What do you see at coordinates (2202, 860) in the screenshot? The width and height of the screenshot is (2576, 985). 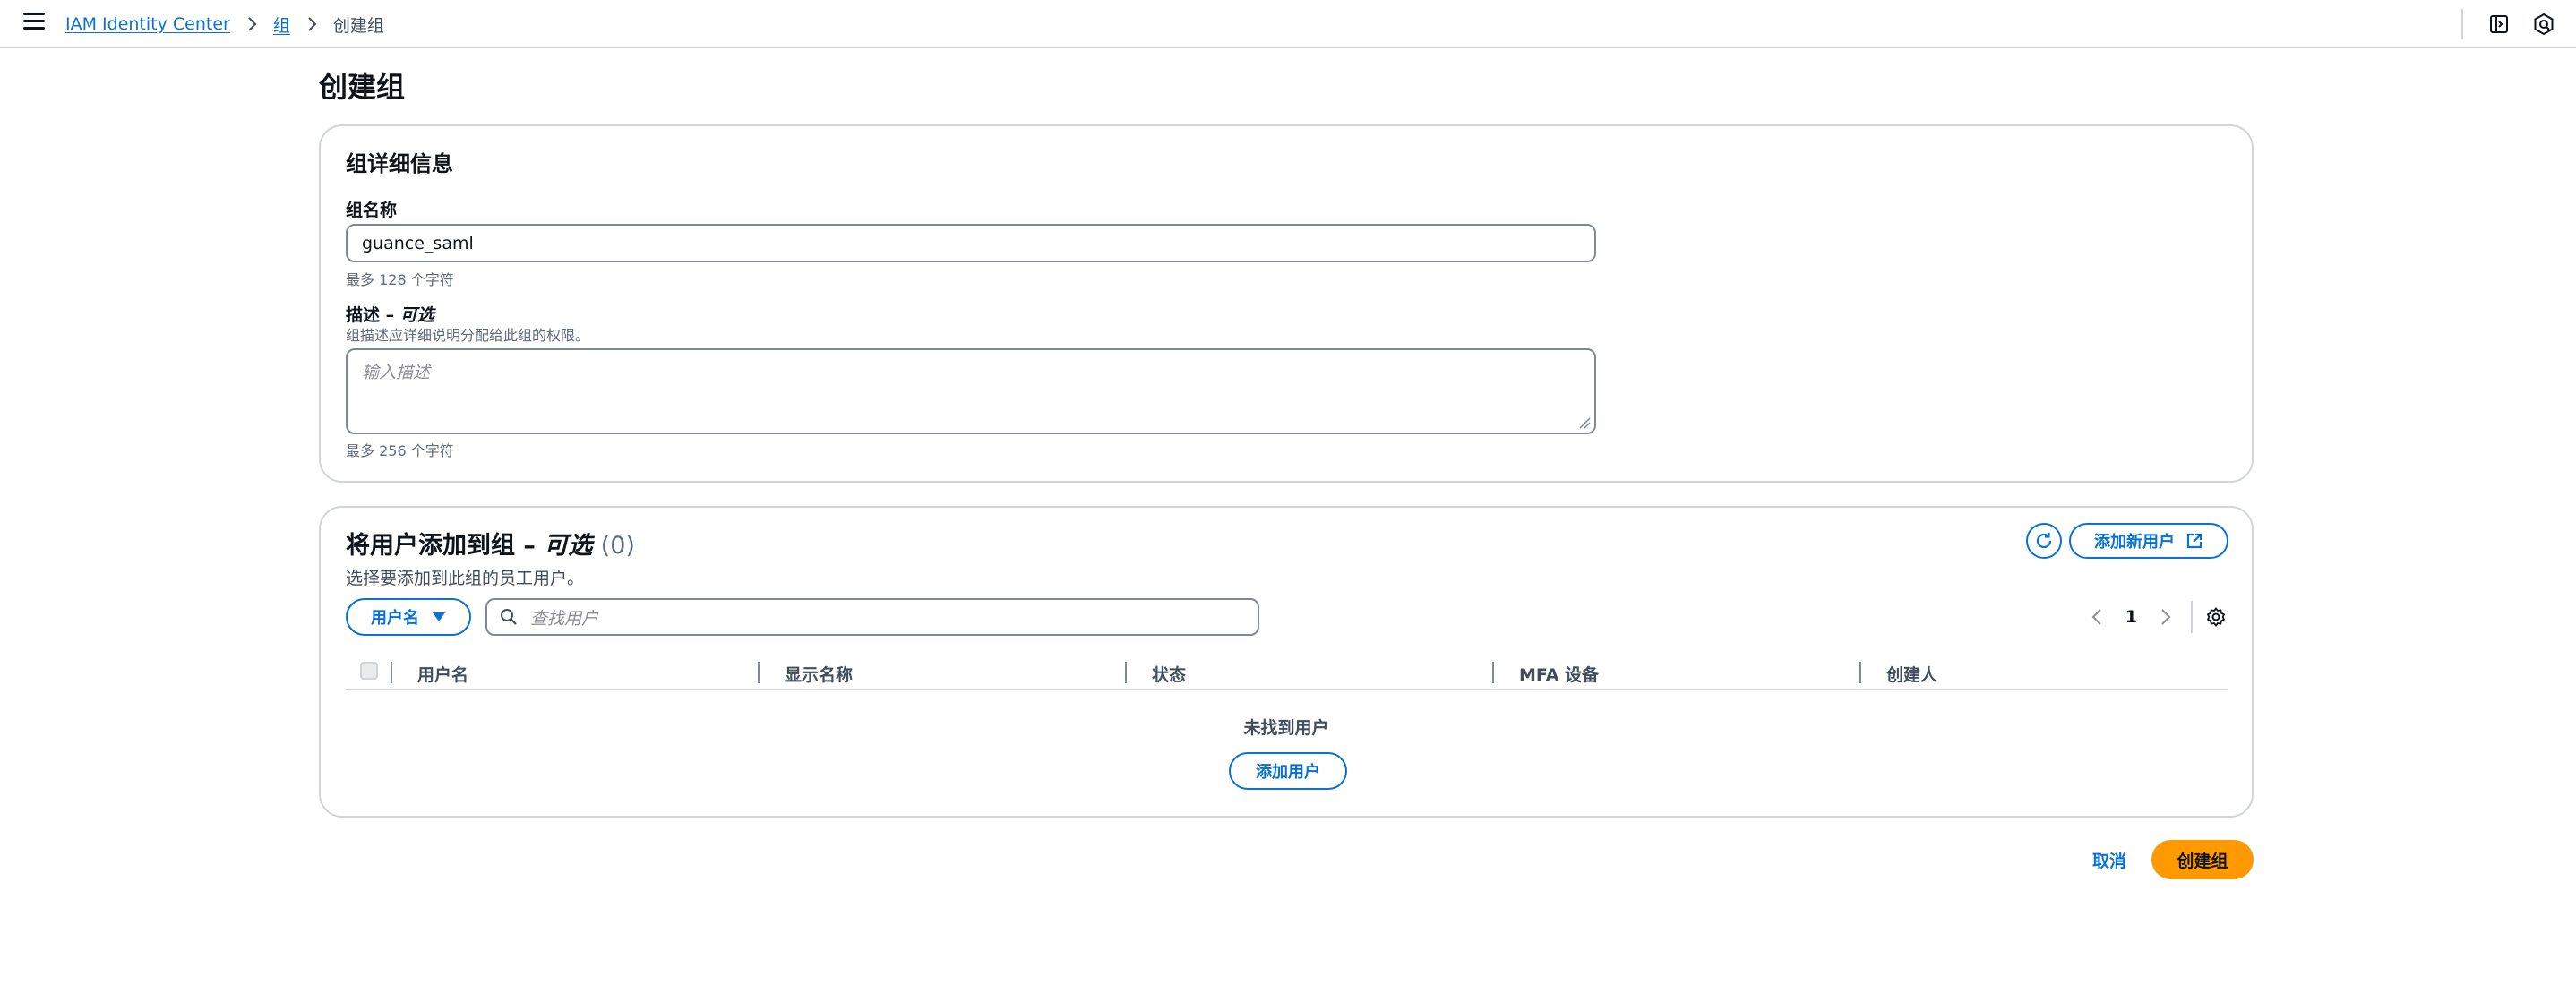 I see `create-group-button: 创建组` at bounding box center [2202, 860].